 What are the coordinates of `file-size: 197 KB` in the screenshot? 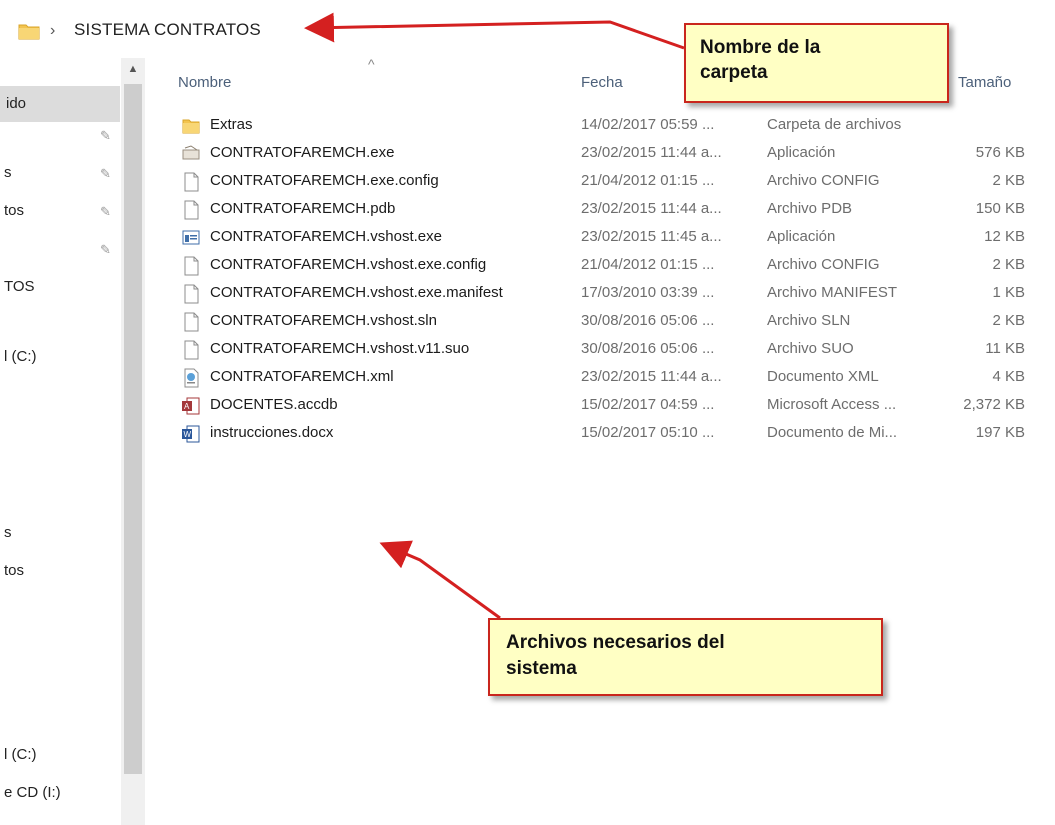 It's located at (1000, 432).